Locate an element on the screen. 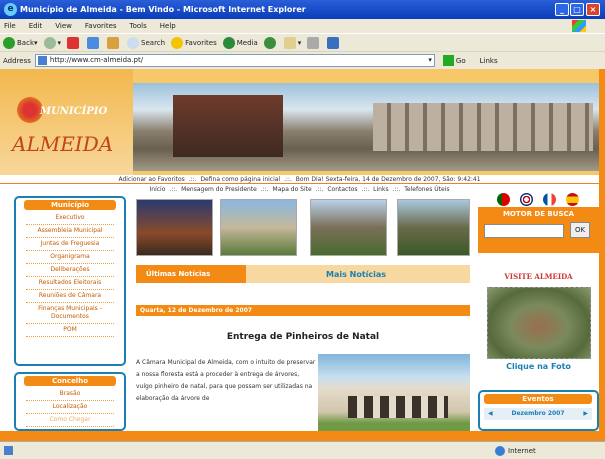 This screenshot has width=605, height=459. flag-uk-icon is located at coordinates (526, 199).